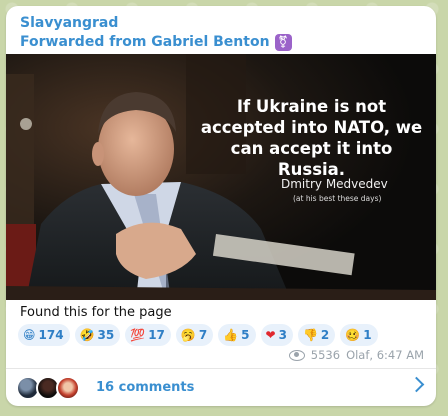  I want to click on reactions-bar: 😁 174 🤣 35 💯 17 🥱 7 👍 5 ❤ 3 👎 2 🥴 1, so click(198, 335).